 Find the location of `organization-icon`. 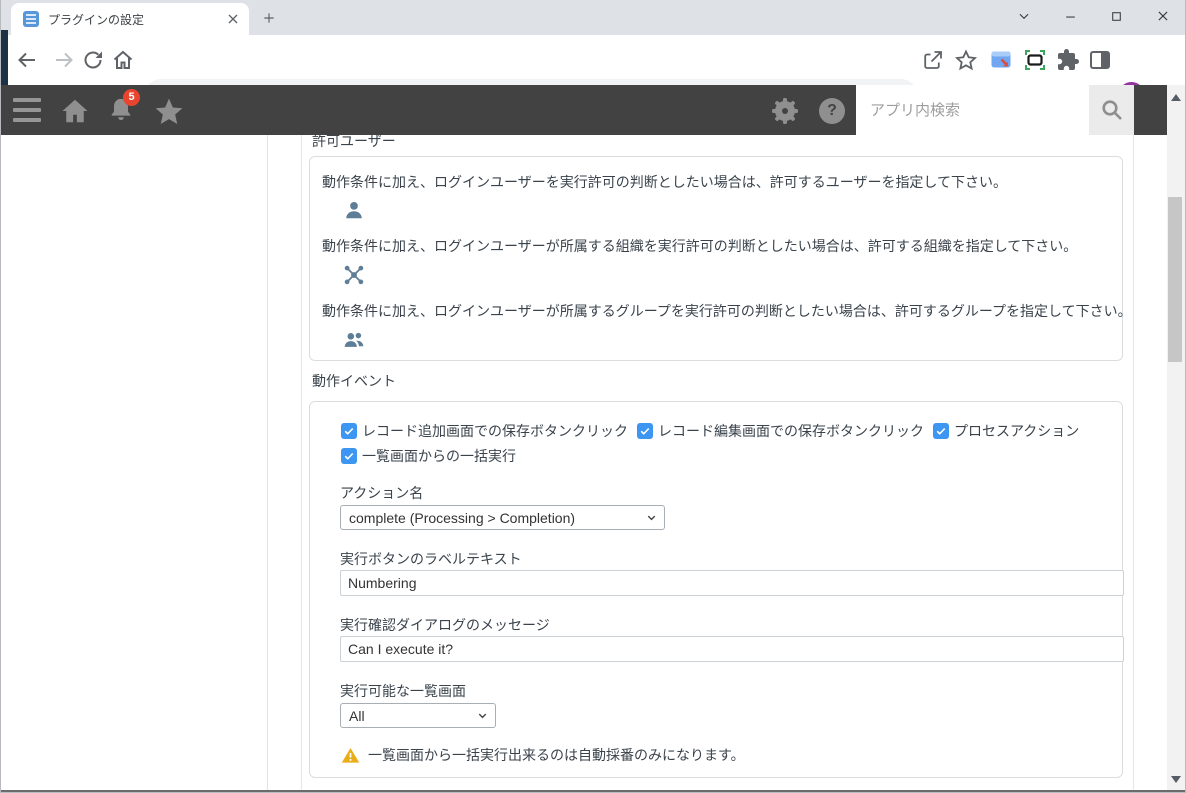

organization-icon is located at coordinates (354, 275).